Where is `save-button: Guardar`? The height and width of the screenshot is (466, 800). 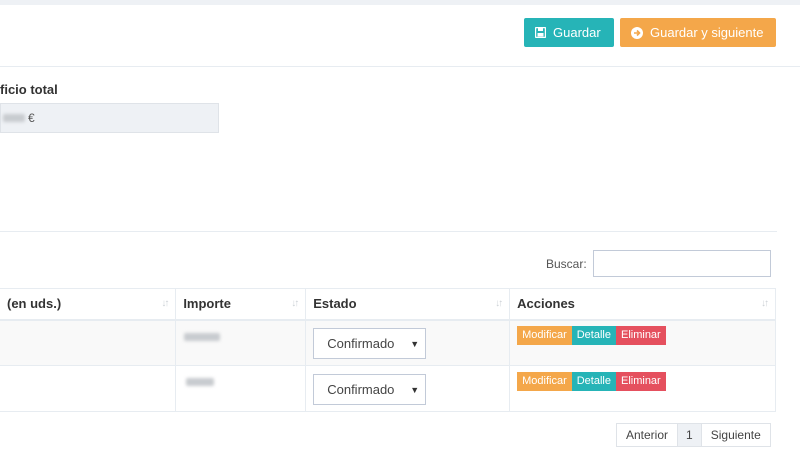 save-button: Guardar is located at coordinates (569, 32).